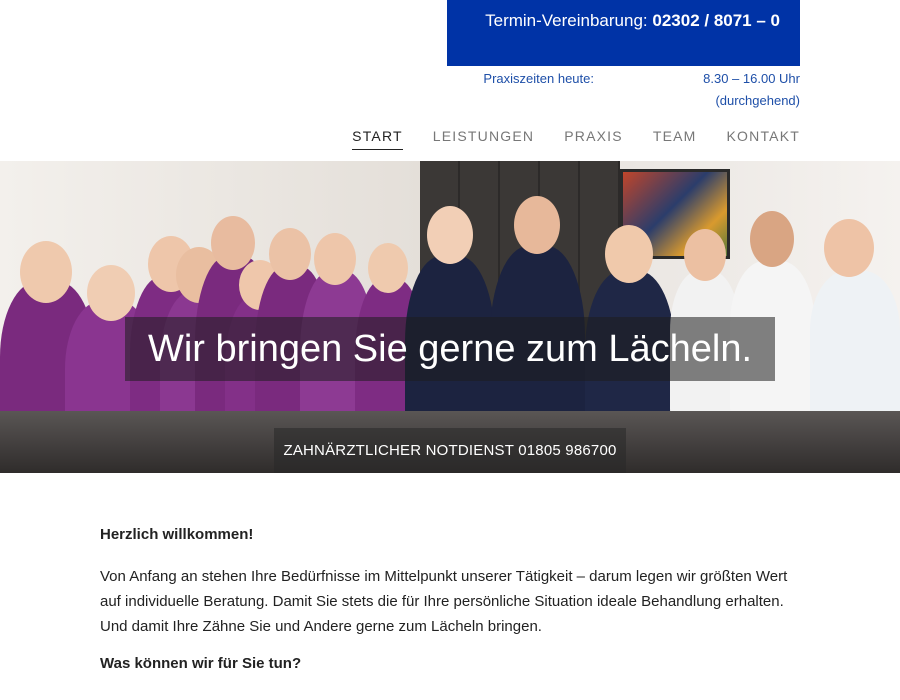  I want to click on team-member, so click(855, 320).